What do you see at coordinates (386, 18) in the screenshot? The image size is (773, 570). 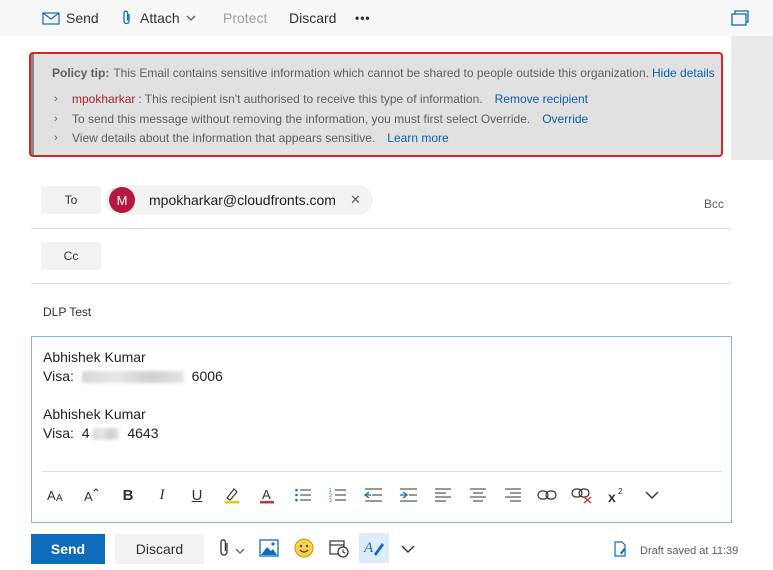 I see `command-toolbar: Send Attach Protect Discard •••` at bounding box center [386, 18].